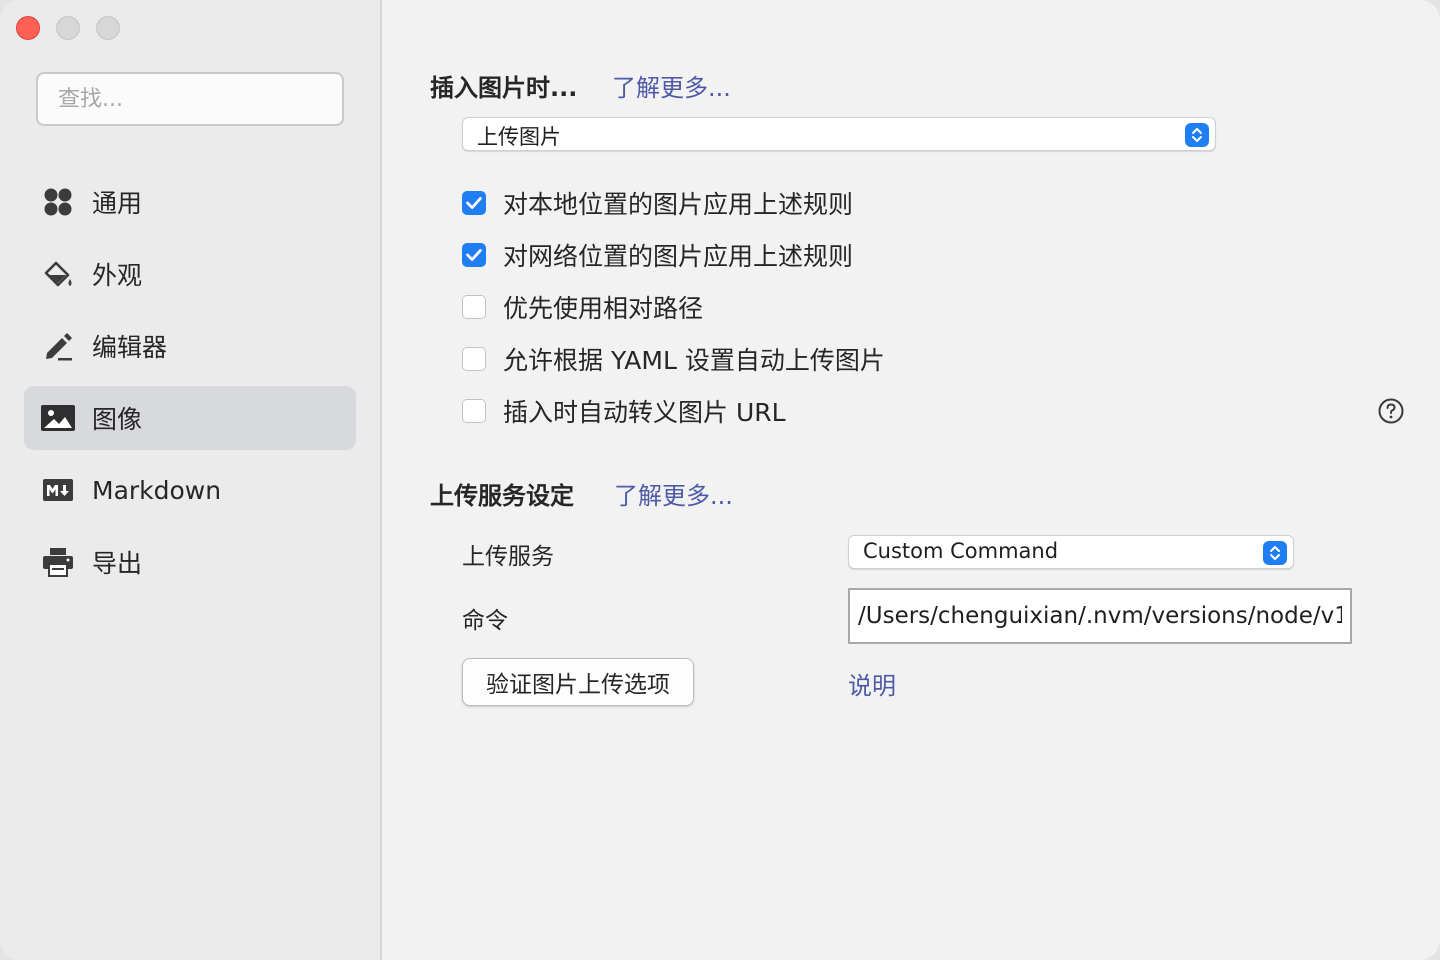 This screenshot has height=960, width=1440. I want to click on option-row-local: 对本地位置的图片应用上述规则, so click(657, 203).